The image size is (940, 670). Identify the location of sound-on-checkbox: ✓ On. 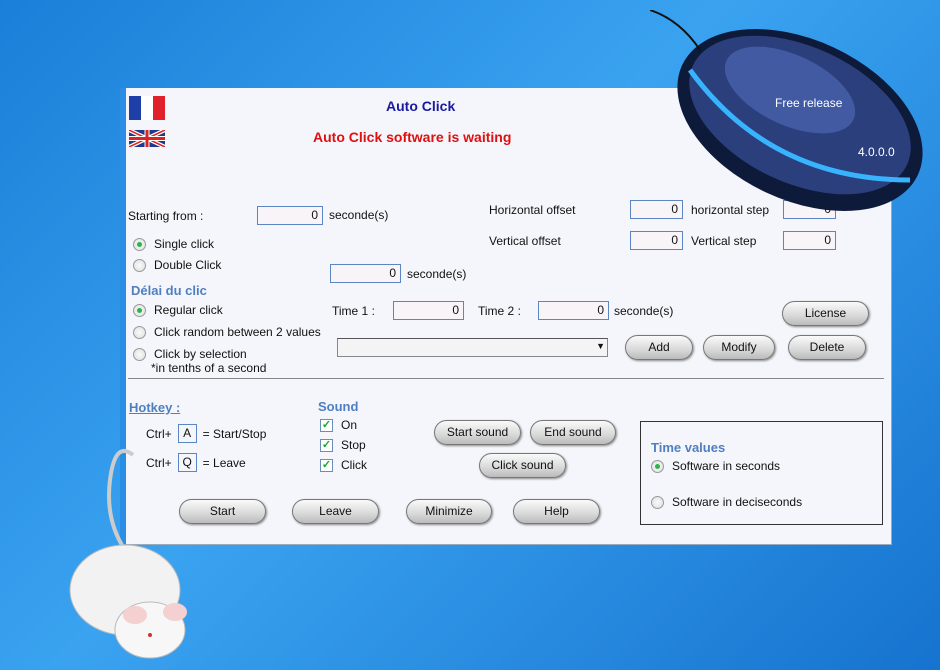
(338, 425).